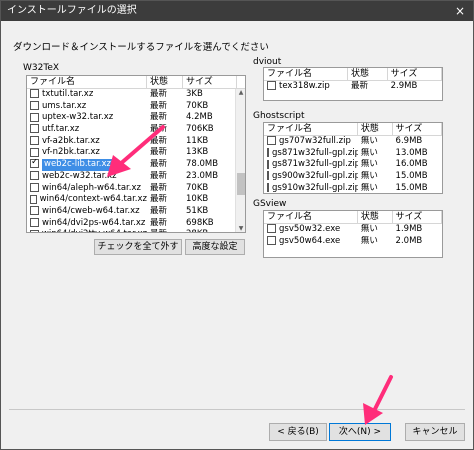 The width and height of the screenshot is (474, 450). What do you see at coordinates (136, 107) in the screenshot?
I see `table-row: ums.tar.xz 最新 70KB` at bounding box center [136, 107].